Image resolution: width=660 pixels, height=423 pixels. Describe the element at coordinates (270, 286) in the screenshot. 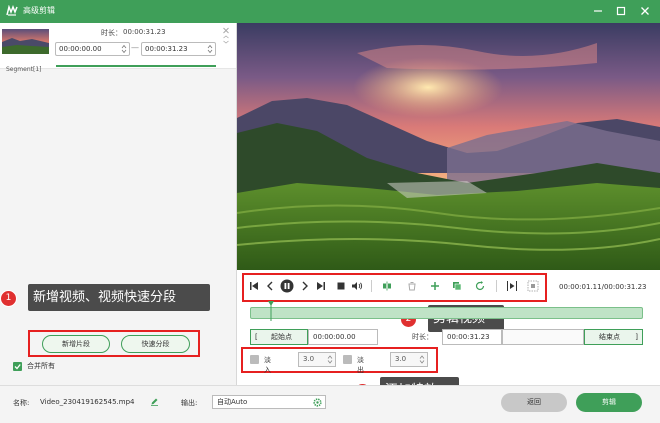

I see `previous-frame-icon` at that location.